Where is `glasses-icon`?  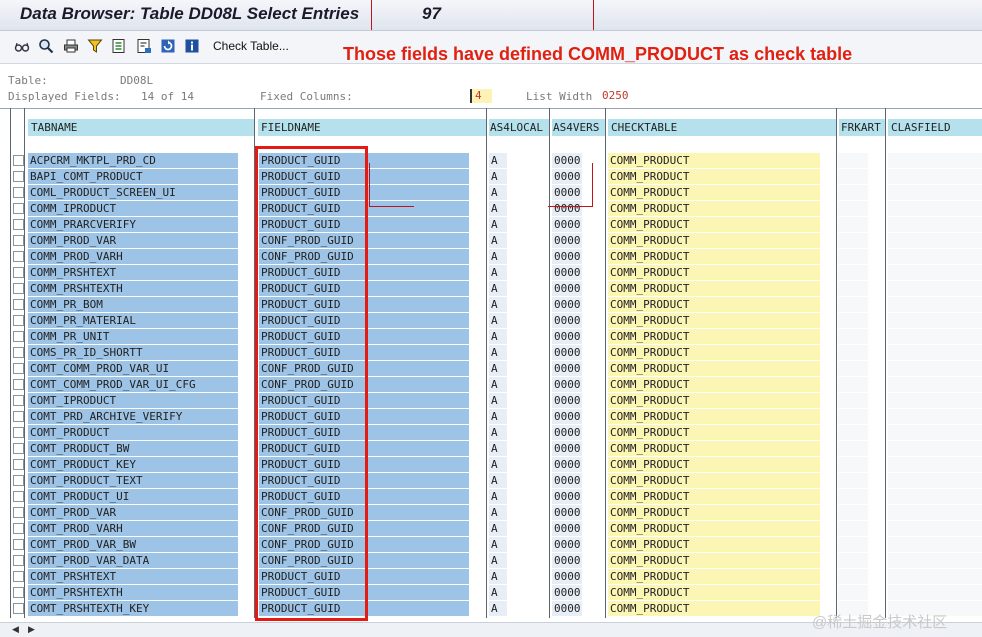 glasses-icon is located at coordinates (22, 46).